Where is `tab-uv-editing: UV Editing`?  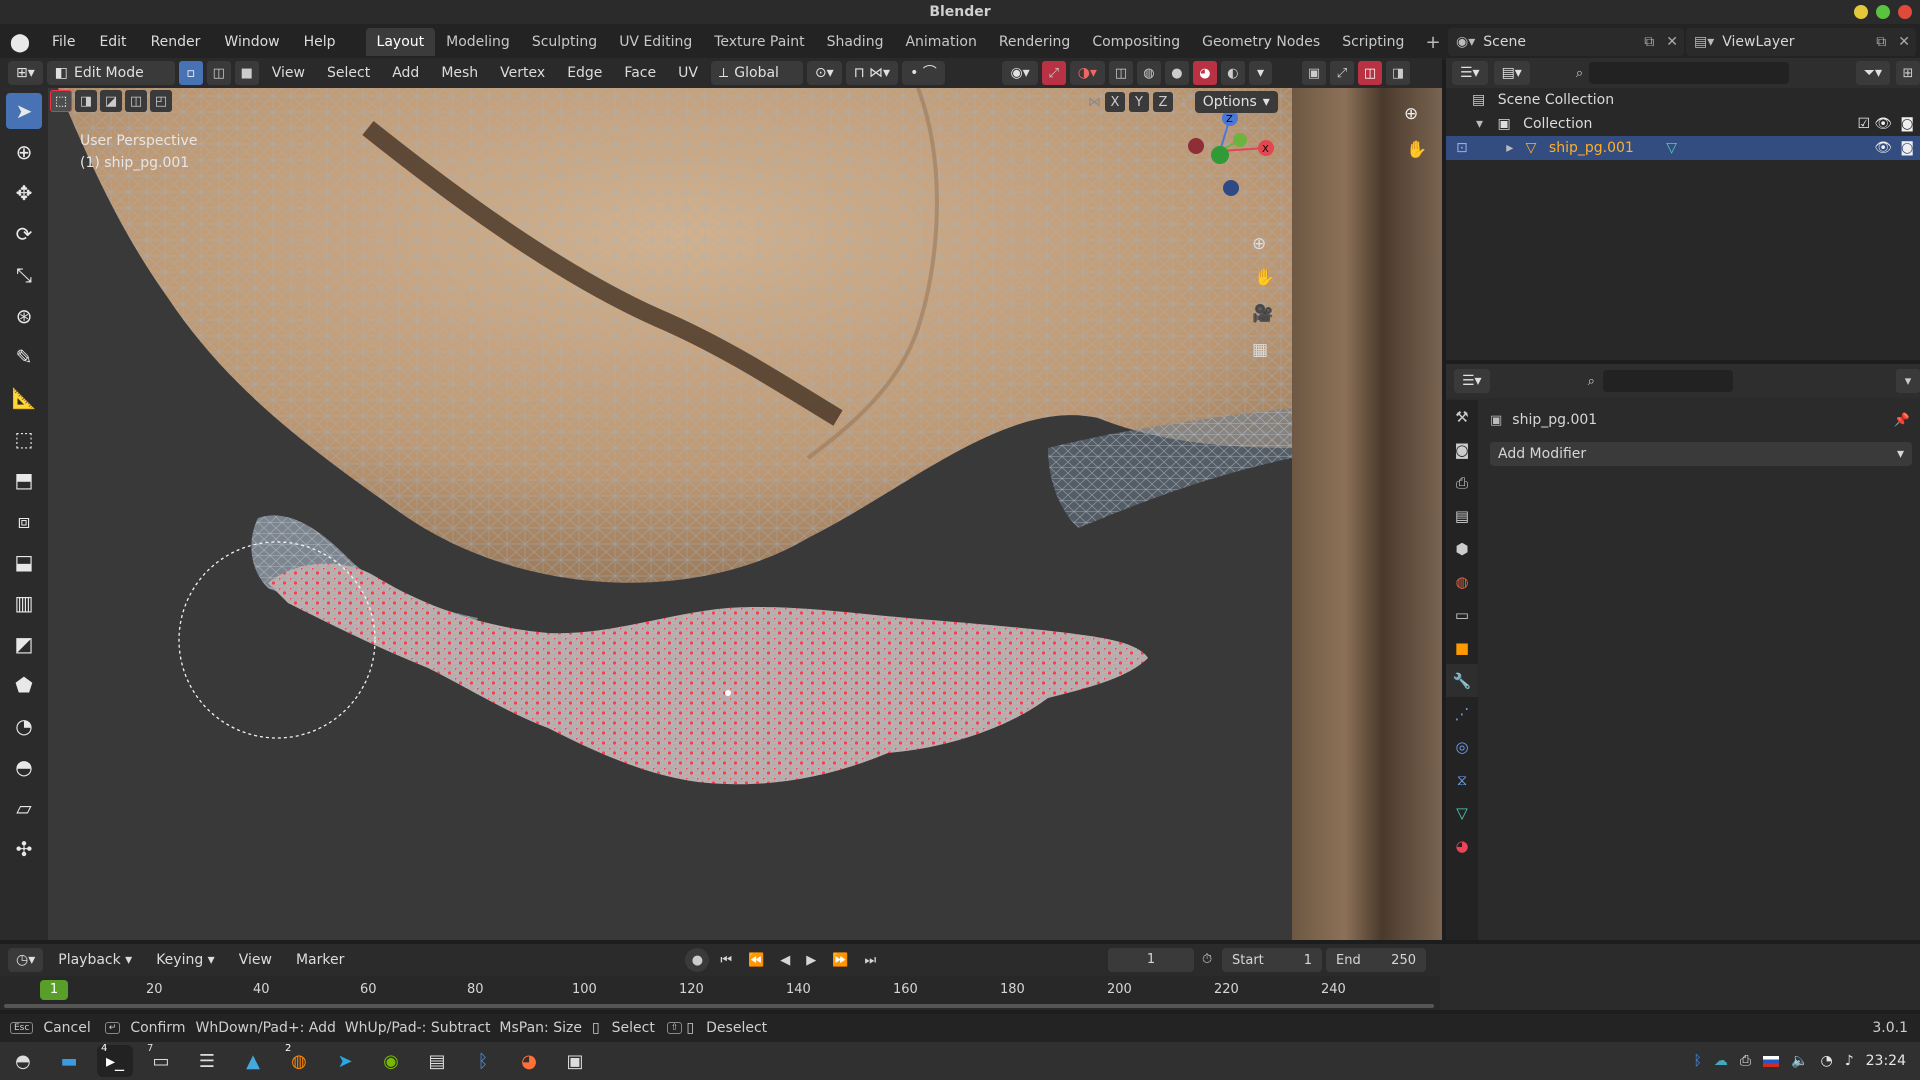
tab-uv-editing: UV Editing is located at coordinates (655, 42).